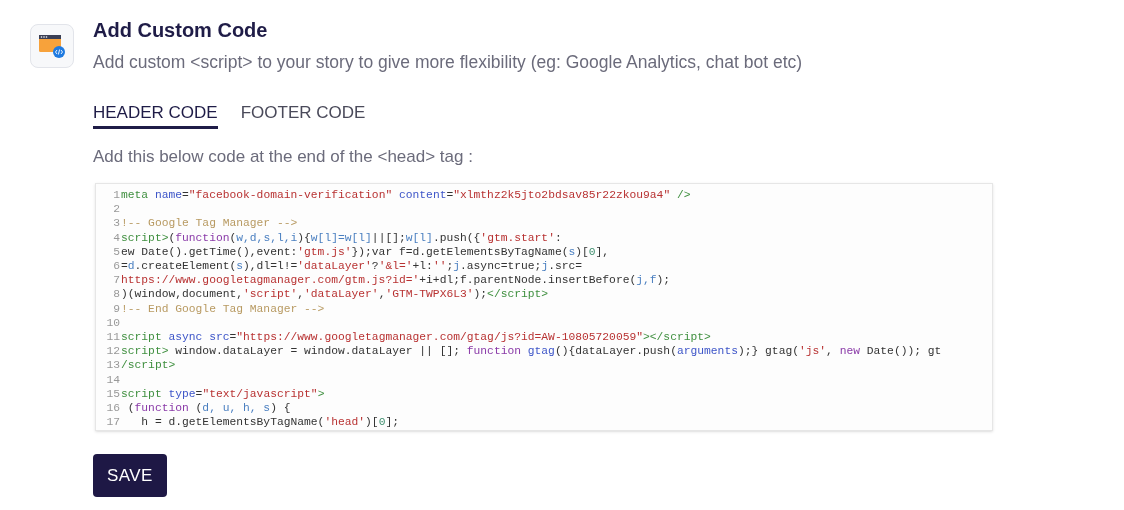 Image resolution: width=1124 pixels, height=510 pixels. What do you see at coordinates (113, 394) in the screenshot?
I see `line-number: 15` at bounding box center [113, 394].